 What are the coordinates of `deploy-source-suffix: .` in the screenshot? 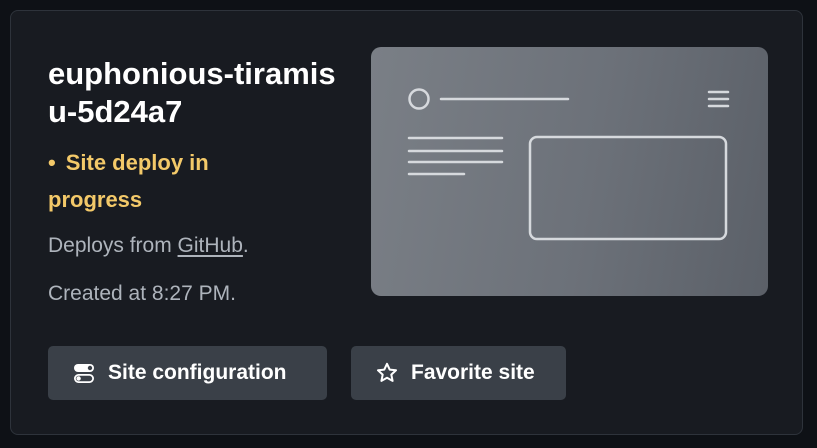 It's located at (245, 245).